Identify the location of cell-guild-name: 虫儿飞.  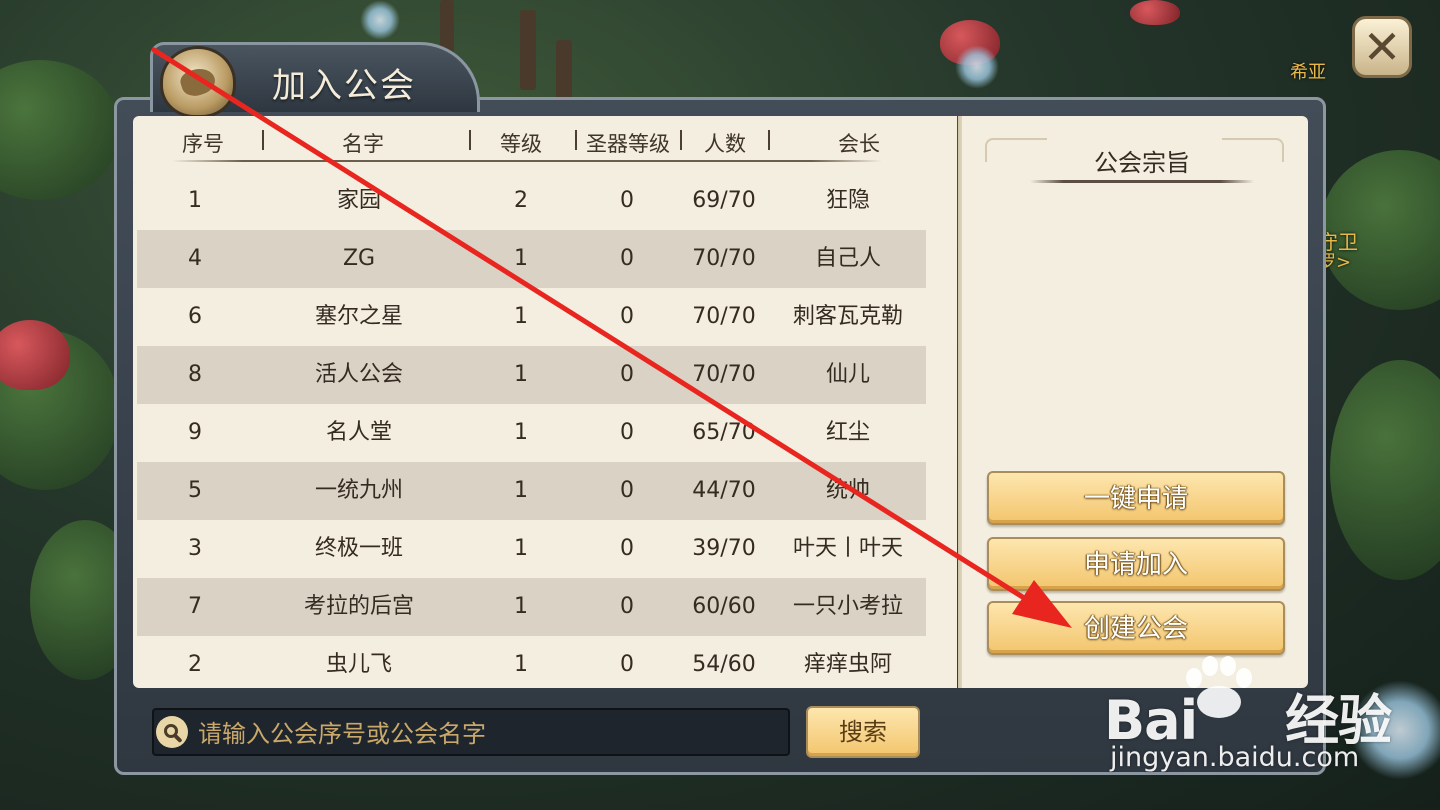
(358, 664).